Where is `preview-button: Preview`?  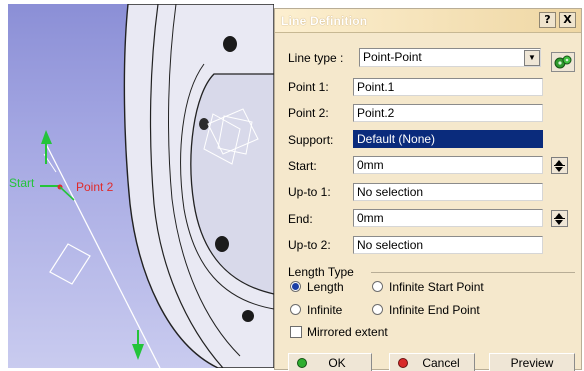 preview-button: Preview is located at coordinates (532, 362).